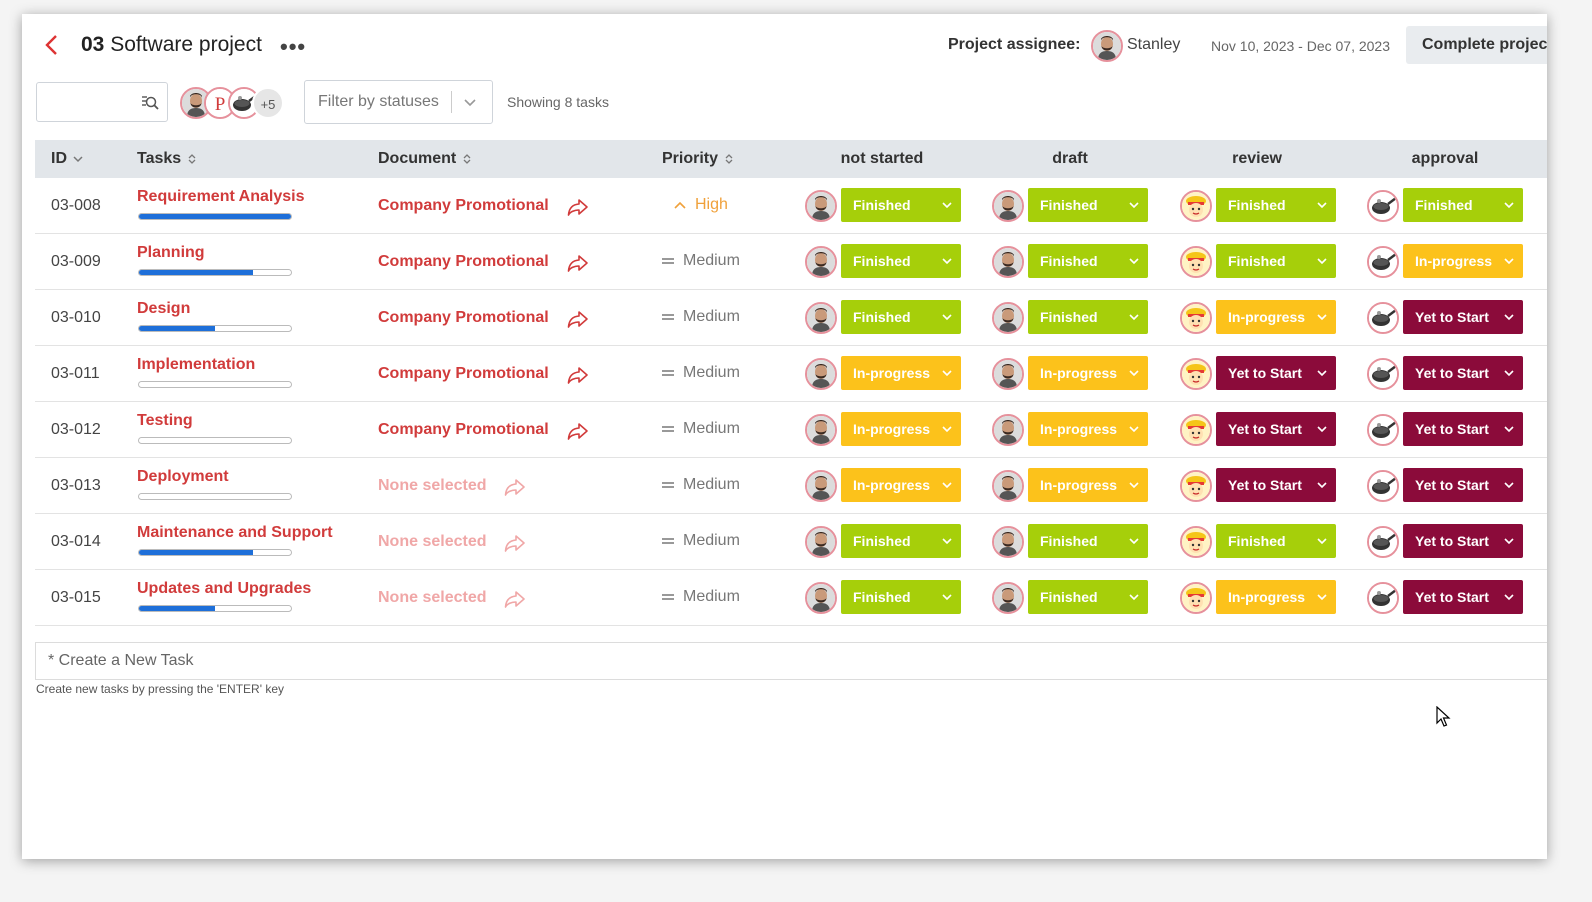 This screenshot has width=1592, height=902. I want to click on task-name-link: Testing, so click(165, 421).